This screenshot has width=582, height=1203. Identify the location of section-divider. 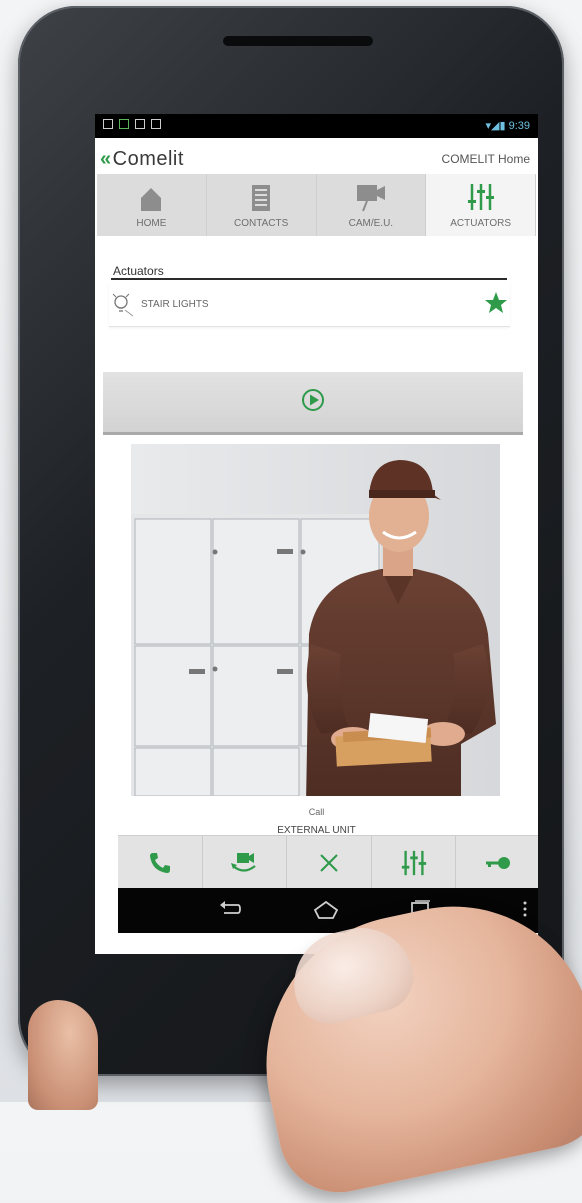
(309, 279).